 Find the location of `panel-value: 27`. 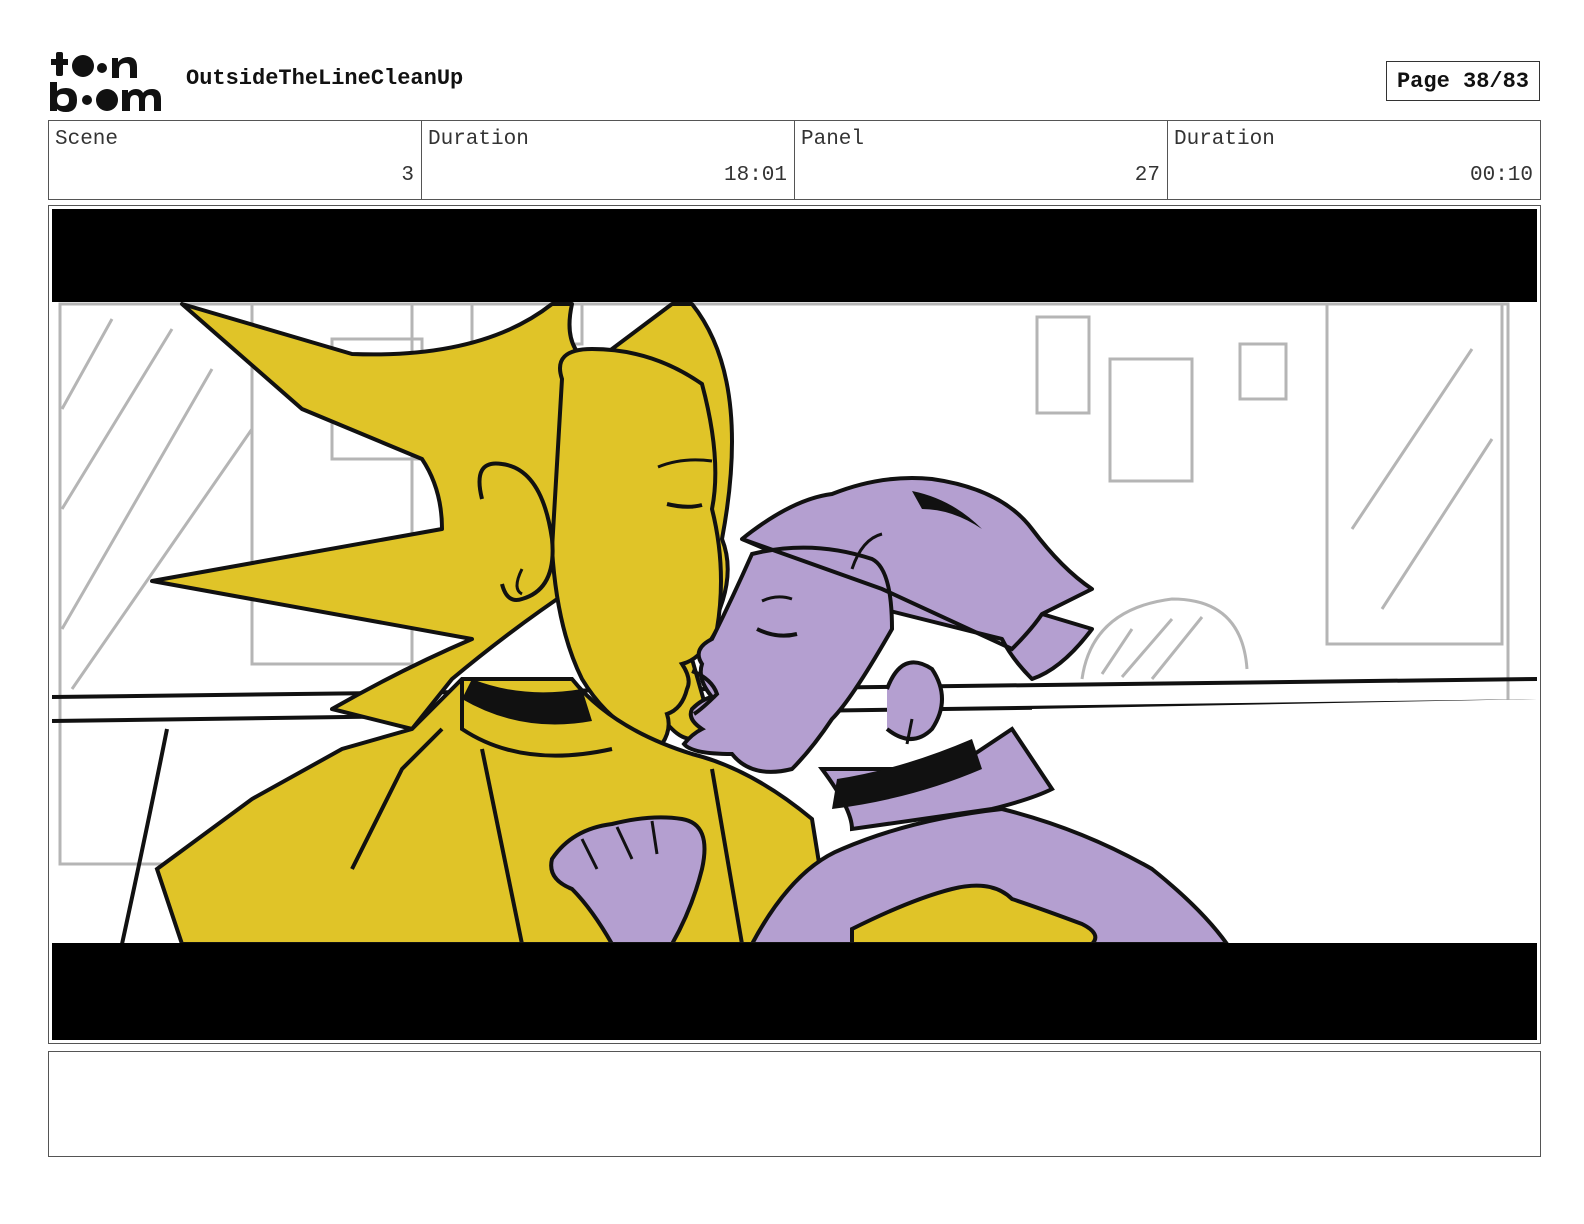

panel-value: 27 is located at coordinates (1147, 175).